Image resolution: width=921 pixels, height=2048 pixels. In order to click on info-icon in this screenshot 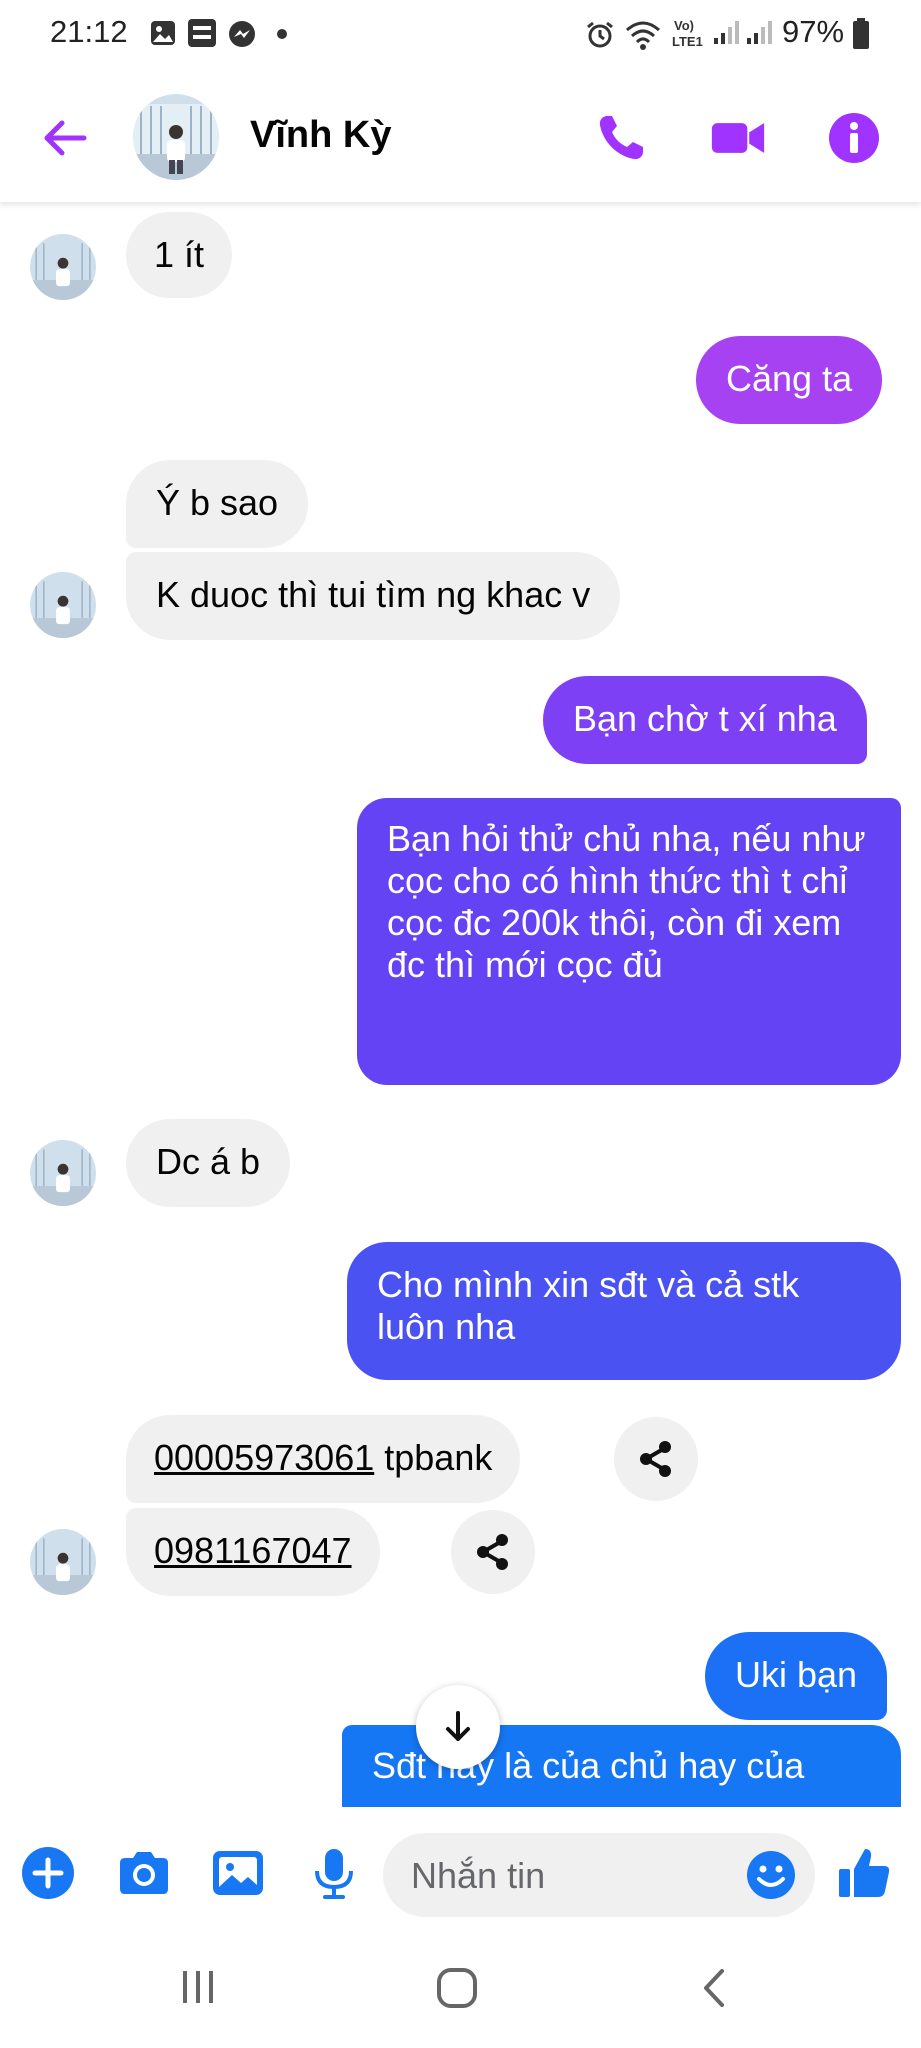, I will do `click(854, 138)`.